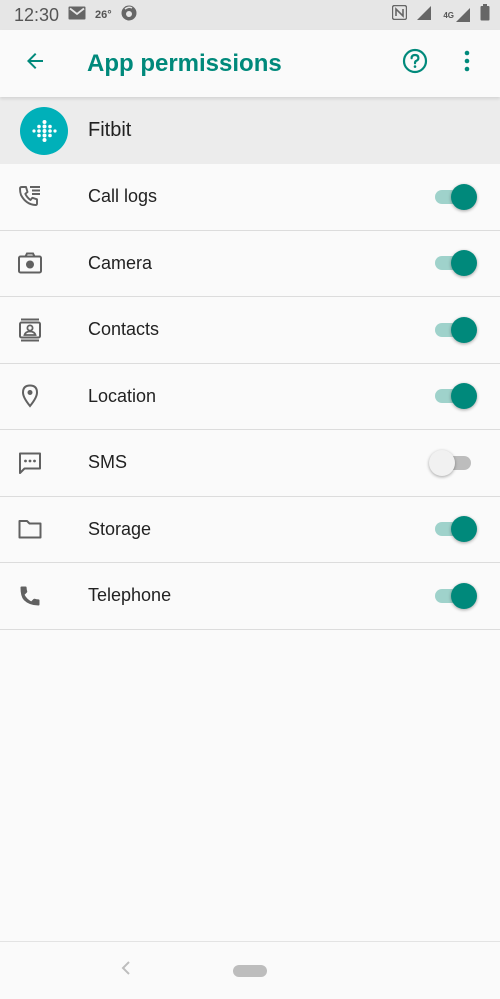 The image size is (500, 999). I want to click on status-time: 12:30, so click(37, 14).